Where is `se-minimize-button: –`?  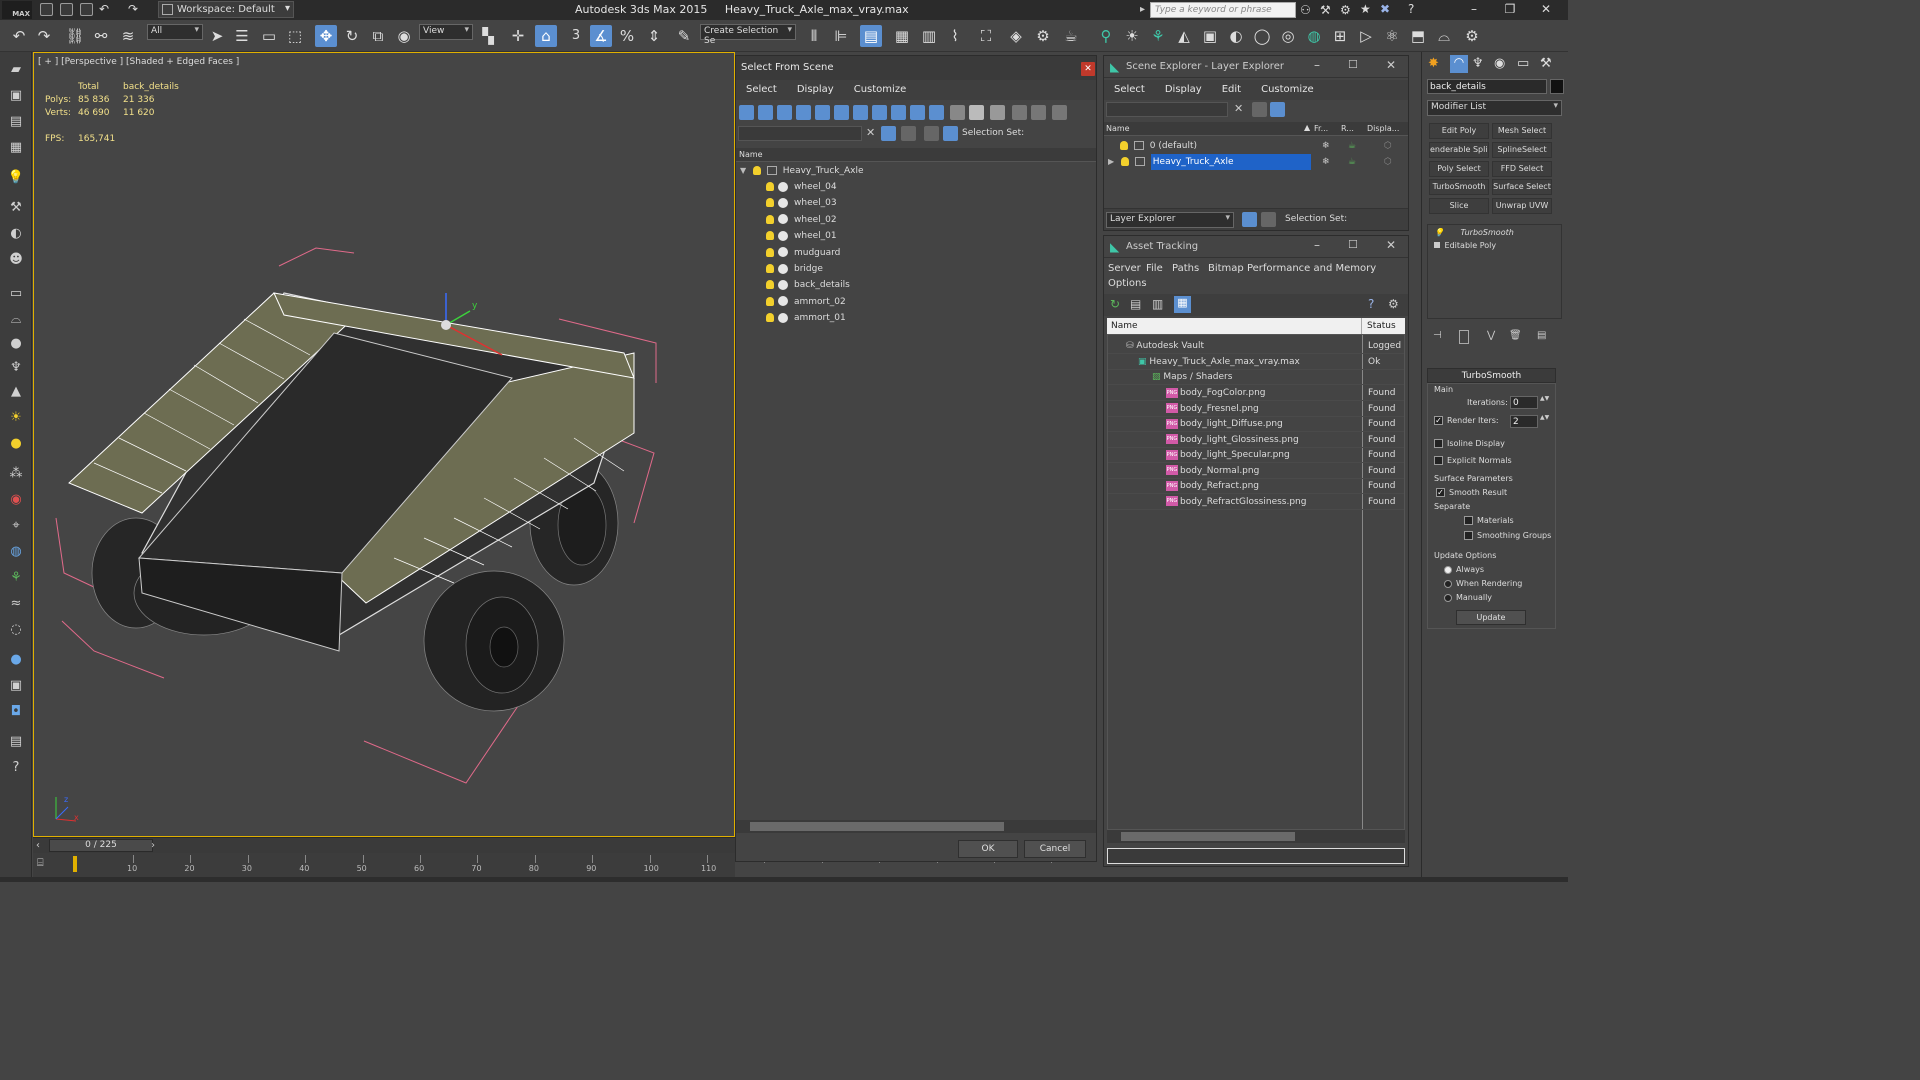 se-minimize-button: – is located at coordinates (1317, 65).